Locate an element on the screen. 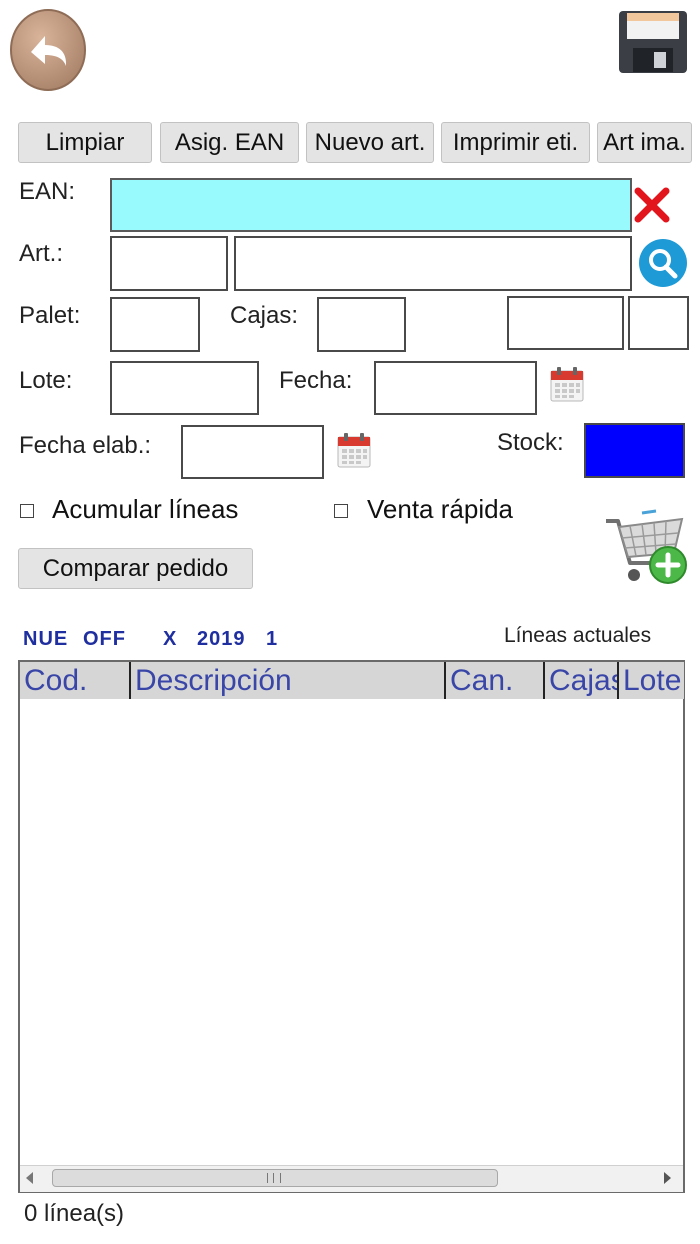 The height and width of the screenshot is (1244, 700). grid-horizontal-scrollbar is located at coordinates (351, 1178).